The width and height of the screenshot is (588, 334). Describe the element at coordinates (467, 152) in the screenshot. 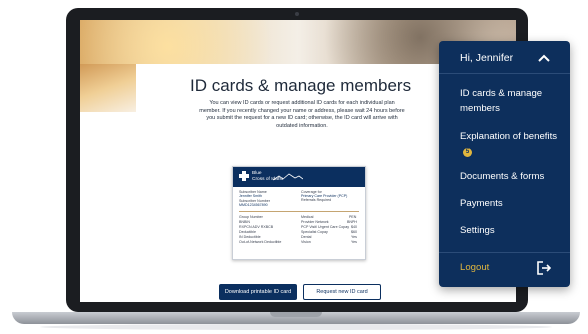

I see `notification-badge: 5` at that location.